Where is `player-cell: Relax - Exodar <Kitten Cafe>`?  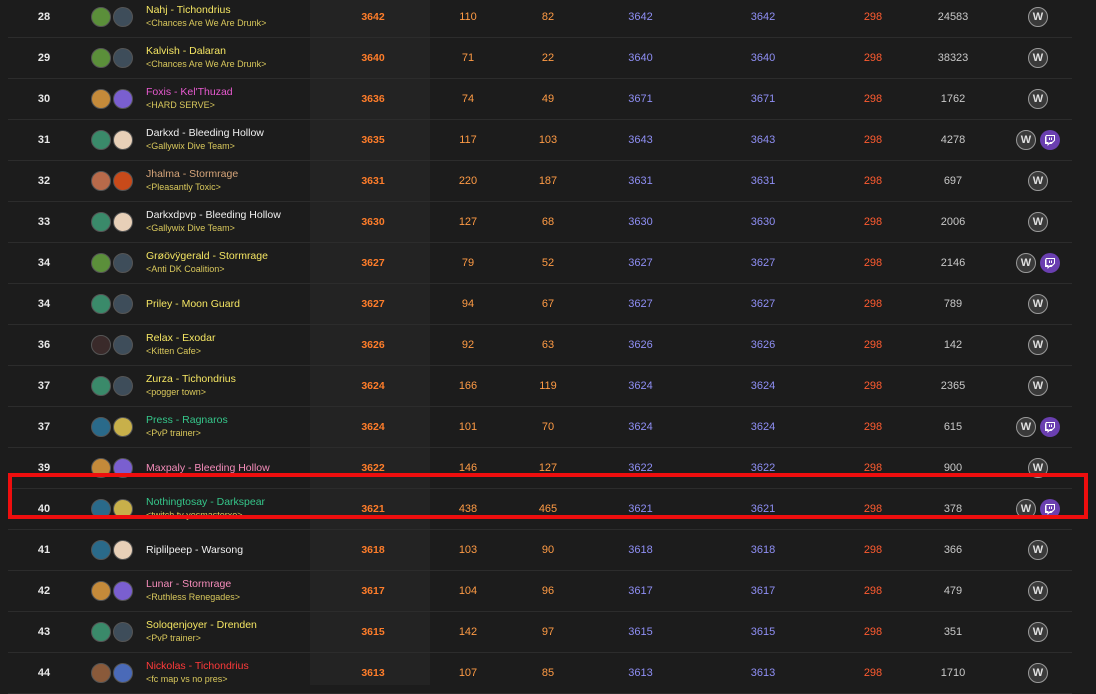
player-cell: Relax - Exodar <Kitten Cafe> is located at coordinates (246, 345).